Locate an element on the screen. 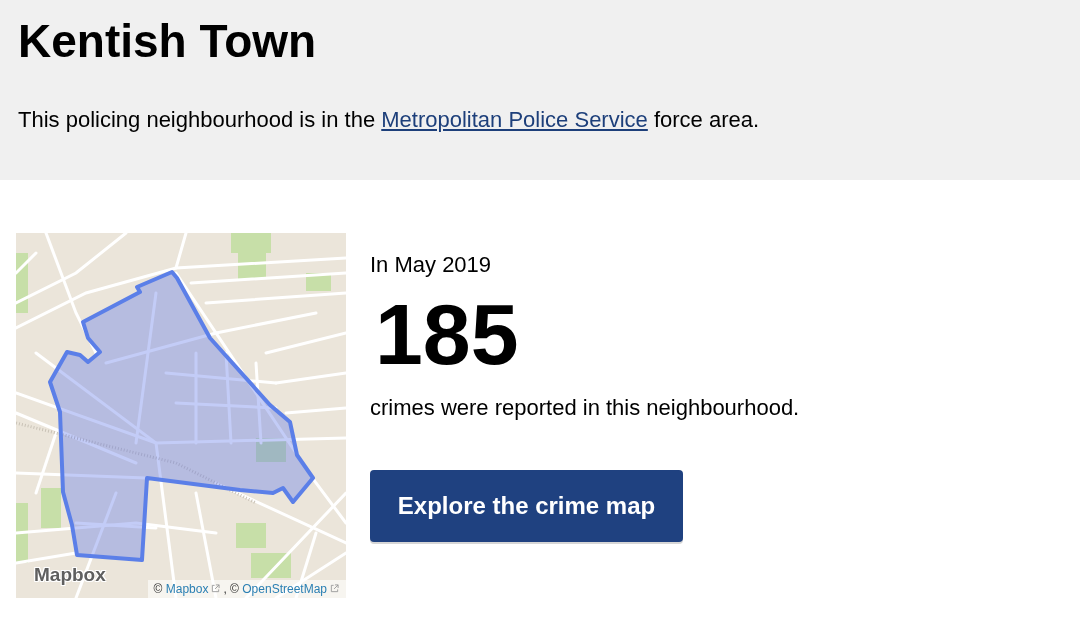 The image size is (1080, 617). page-title: Kentish Town is located at coordinates (167, 41).